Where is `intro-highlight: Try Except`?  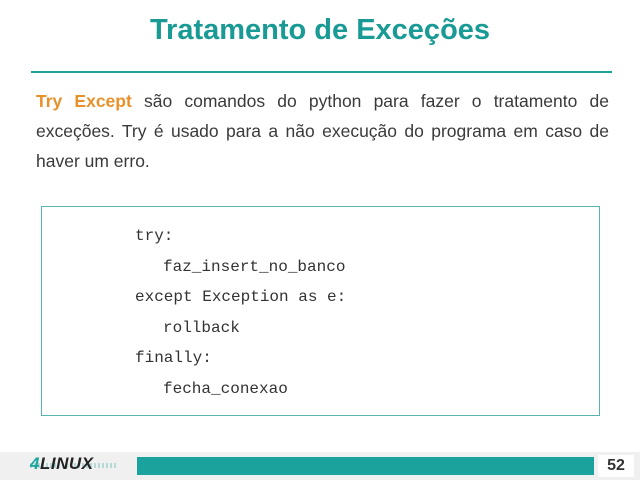 intro-highlight: Try Except is located at coordinates (84, 101).